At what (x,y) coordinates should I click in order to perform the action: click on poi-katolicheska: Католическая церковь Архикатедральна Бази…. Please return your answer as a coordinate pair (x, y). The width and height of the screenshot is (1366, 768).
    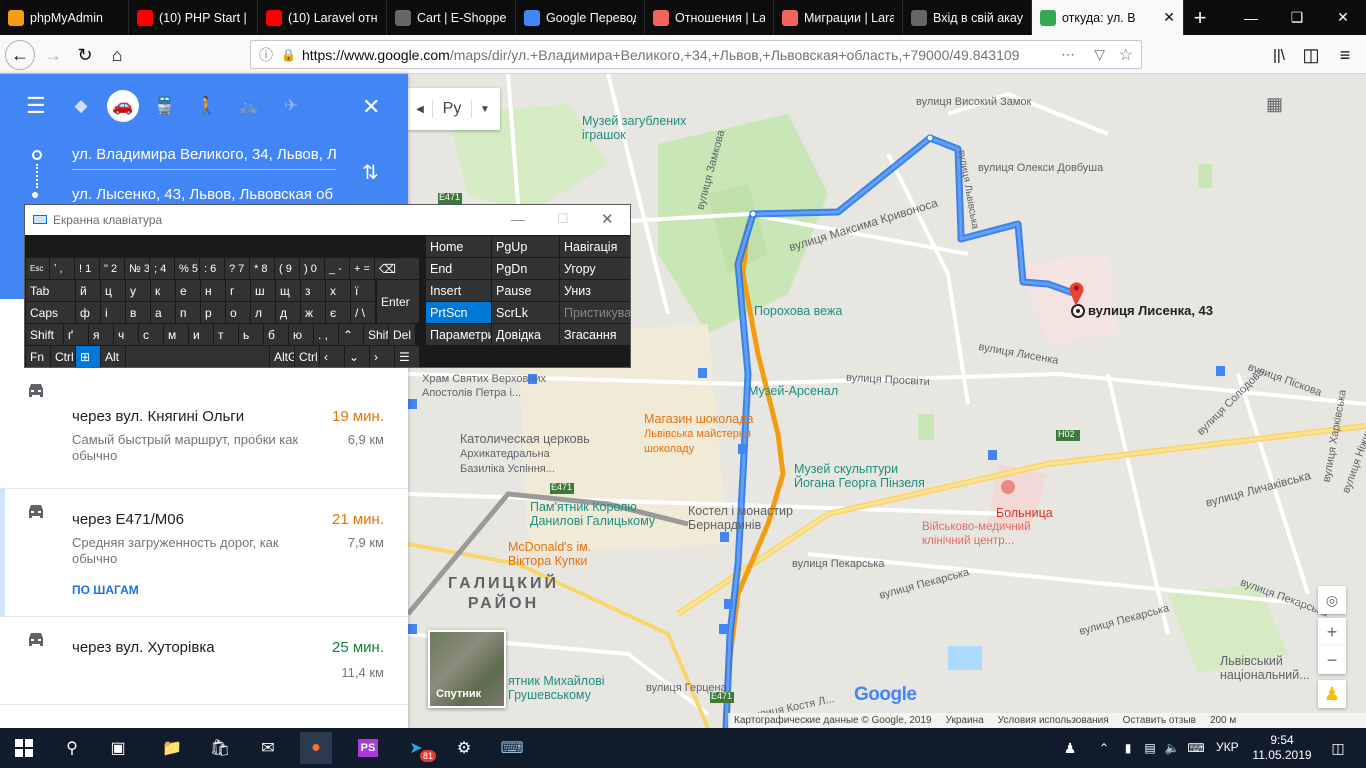
    Looking at the image, I should click on (525, 454).